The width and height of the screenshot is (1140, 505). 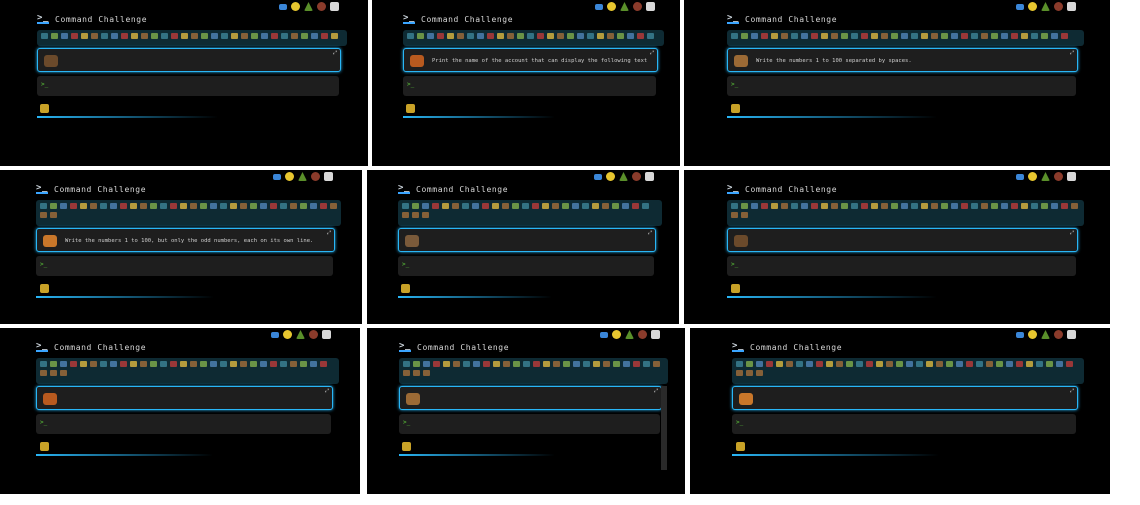 I want to click on menu-icon, so click(x=326, y=334).